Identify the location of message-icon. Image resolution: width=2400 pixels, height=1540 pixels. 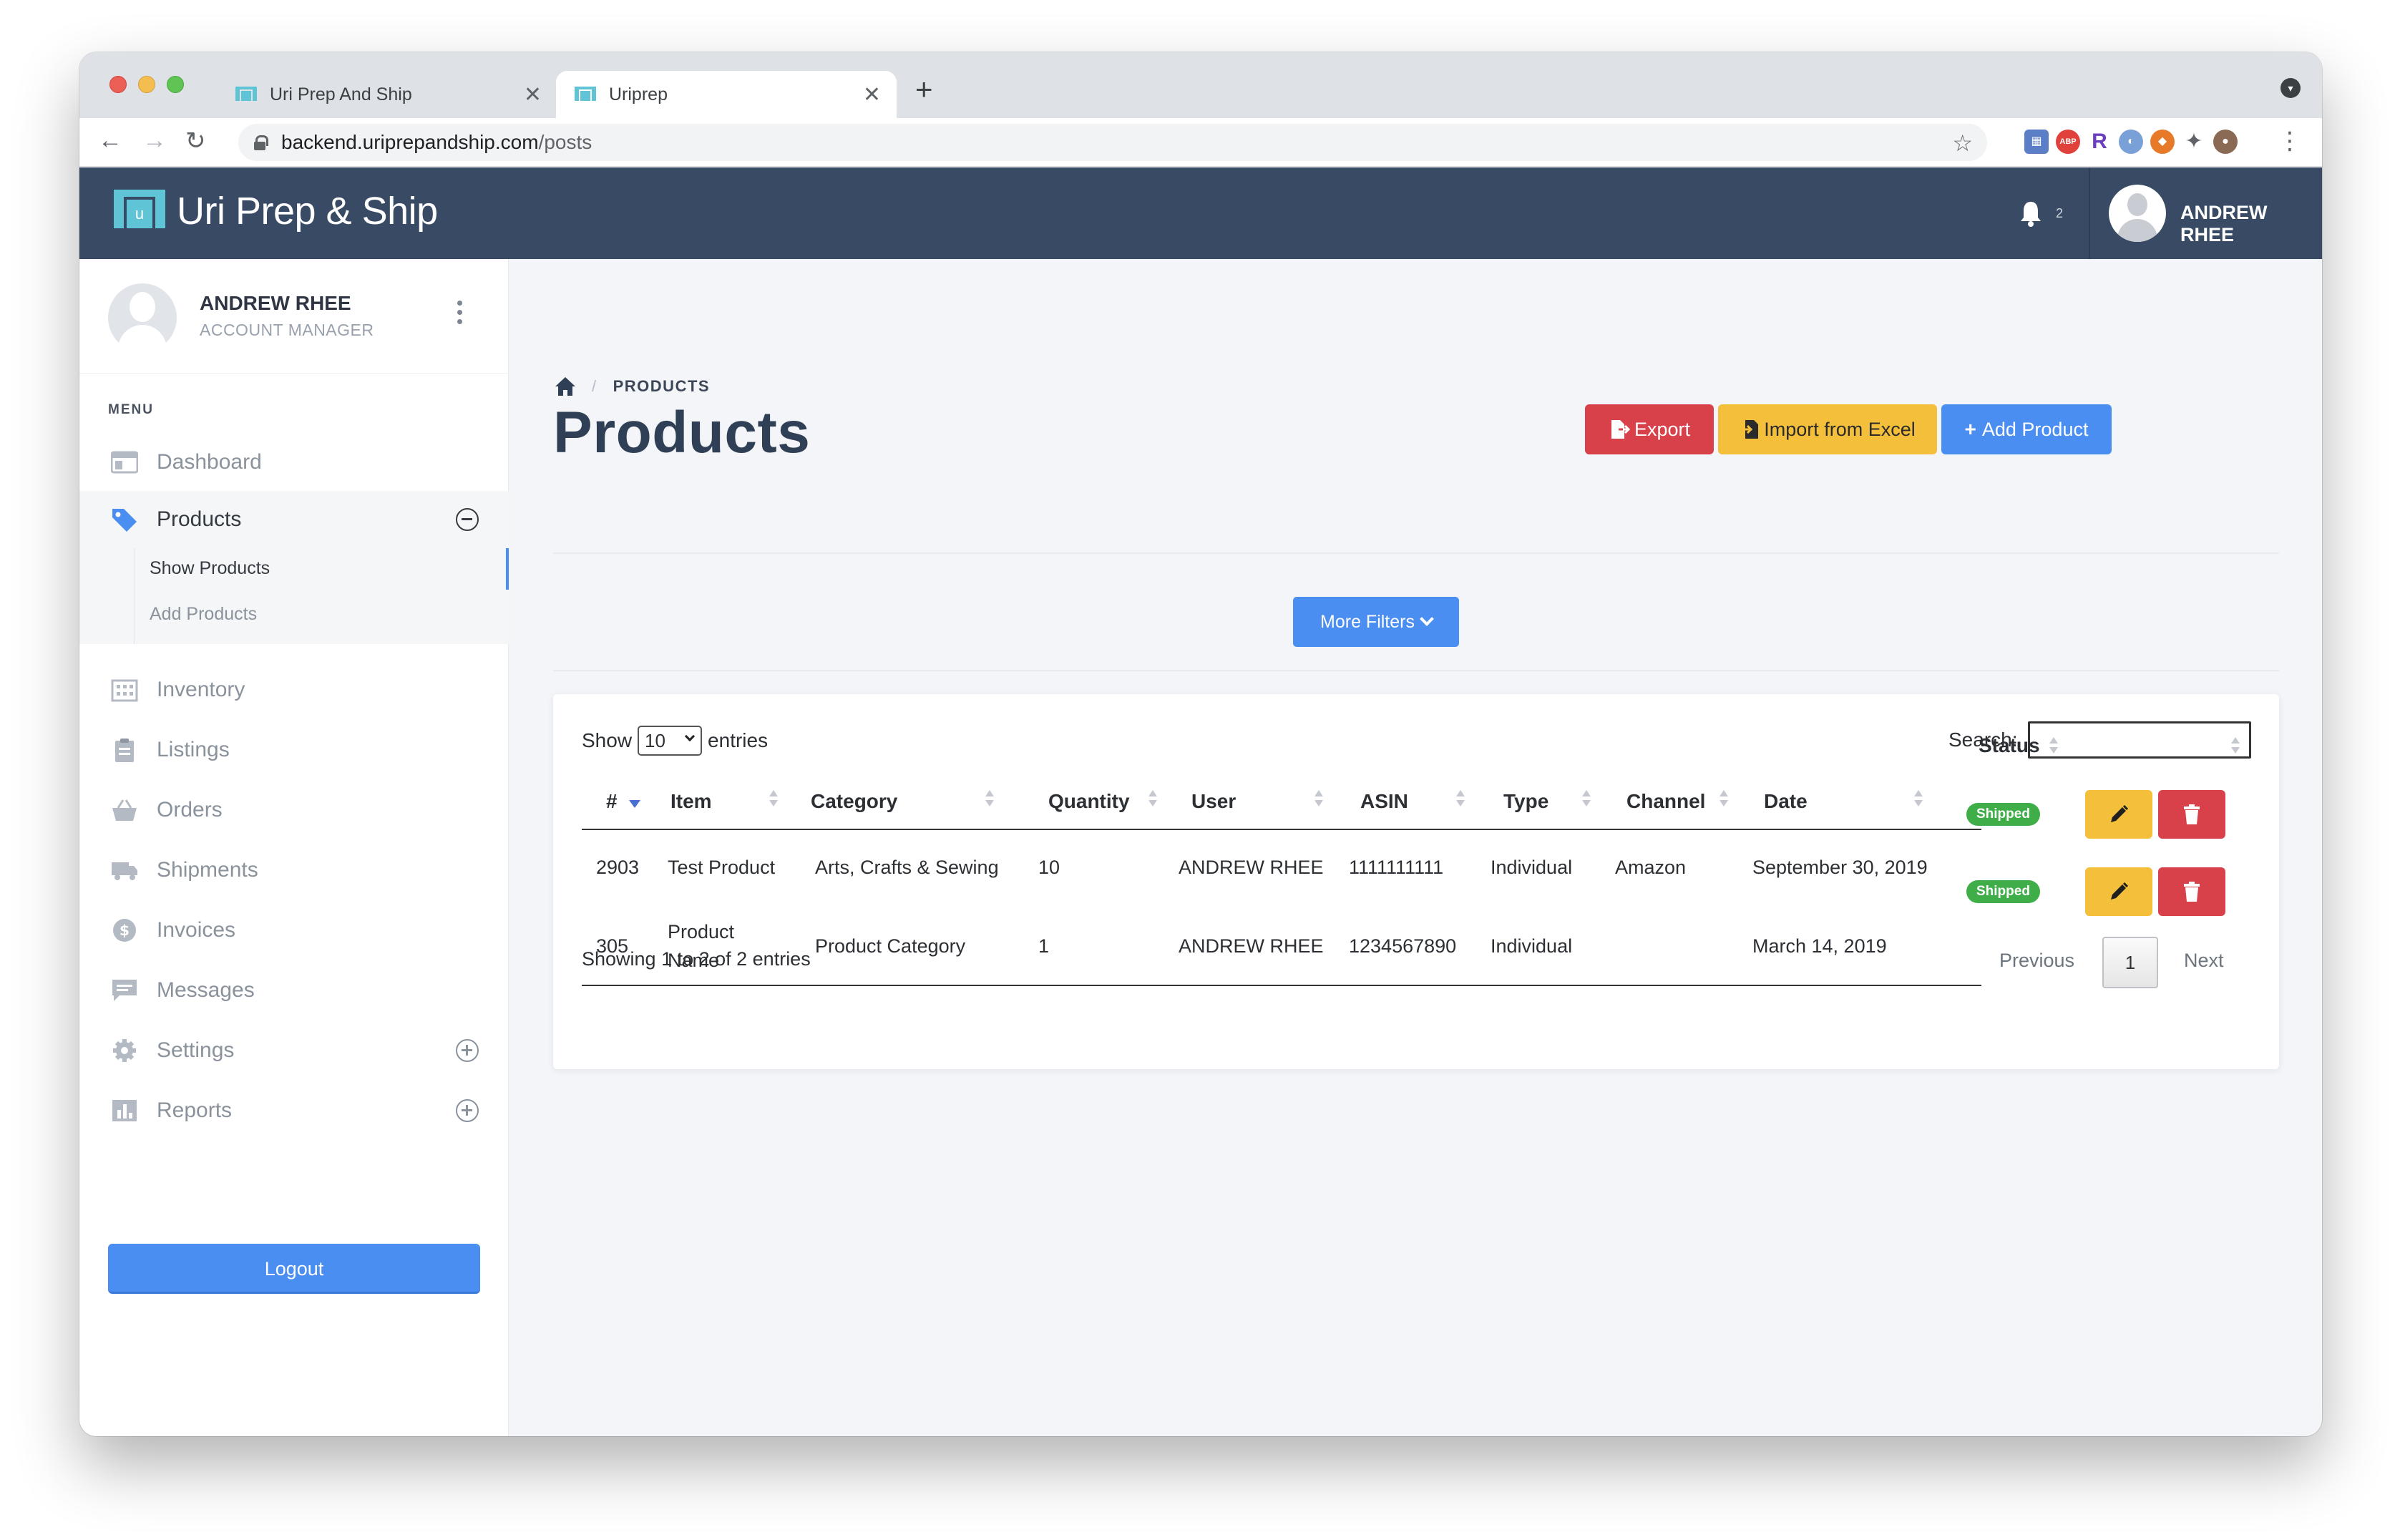
(124, 991).